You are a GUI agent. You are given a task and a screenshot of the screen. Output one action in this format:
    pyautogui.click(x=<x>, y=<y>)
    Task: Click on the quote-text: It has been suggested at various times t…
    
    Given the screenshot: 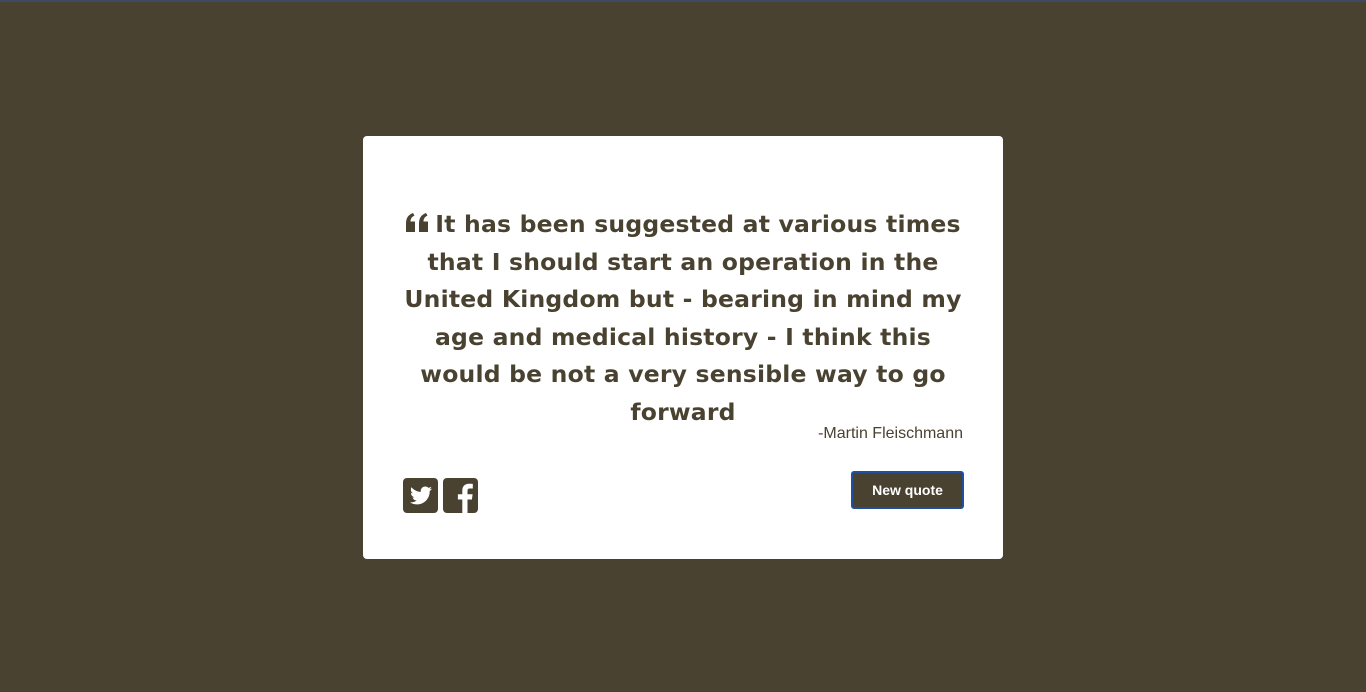 What is the action you would take?
    pyautogui.click(x=683, y=318)
    